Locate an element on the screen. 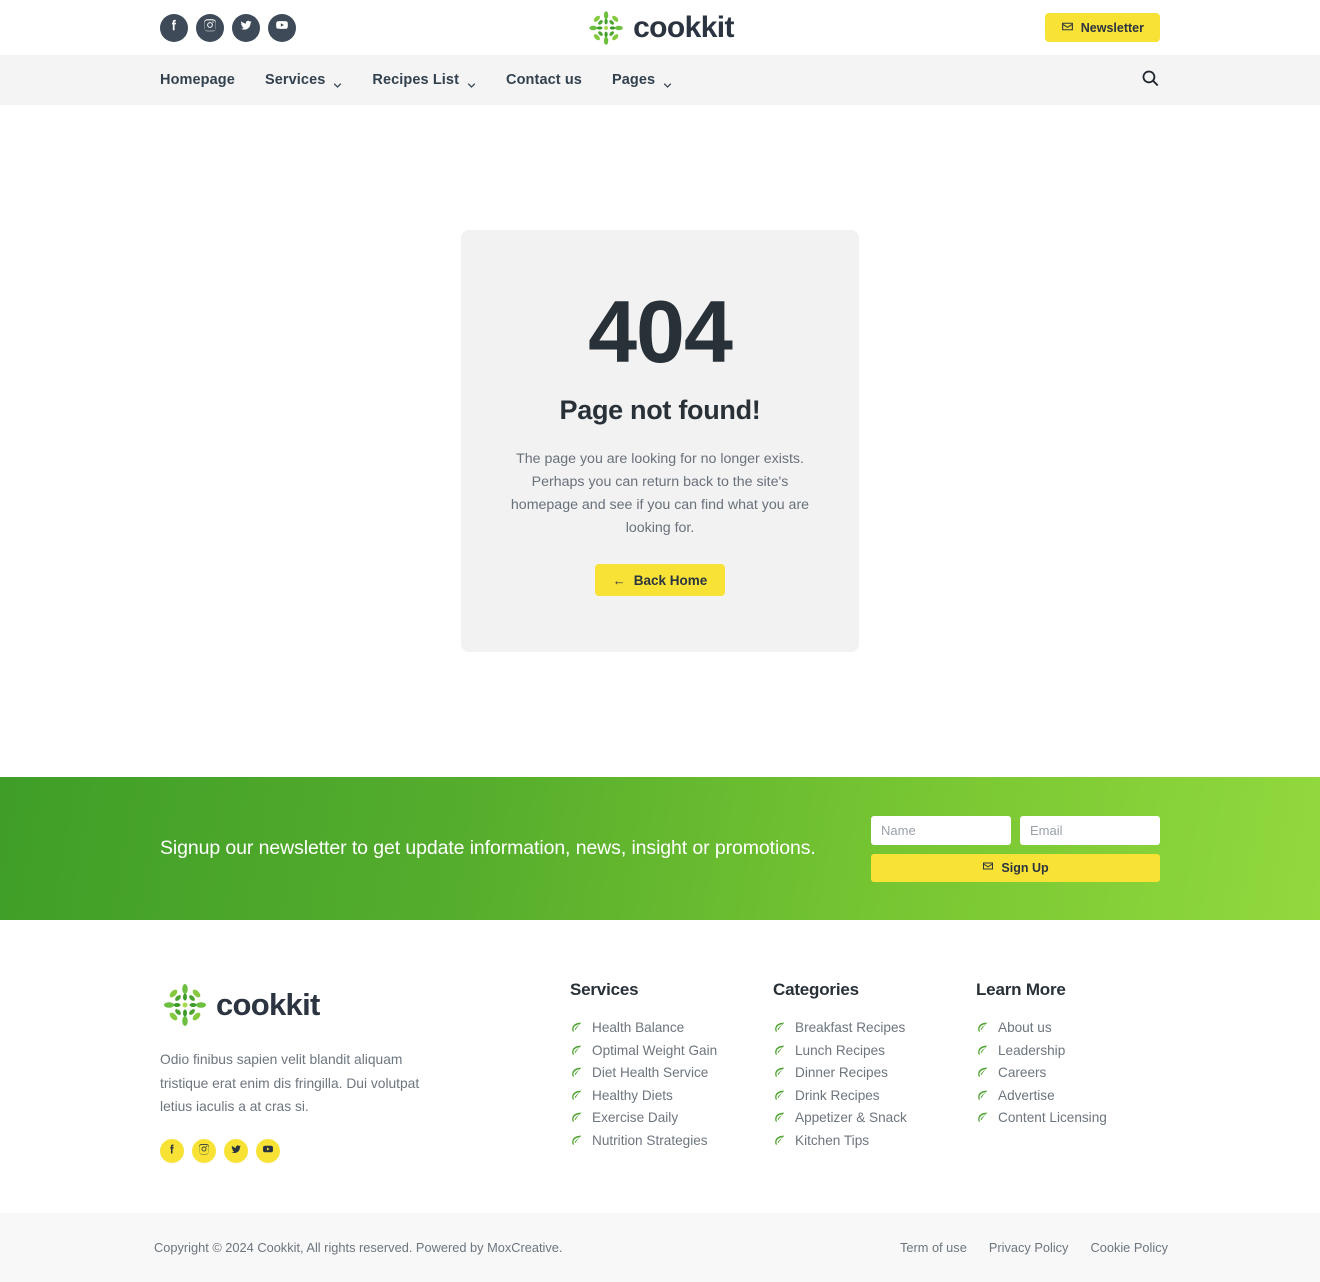  top-bar: cookkit Newsletter is located at coordinates (660, 27).